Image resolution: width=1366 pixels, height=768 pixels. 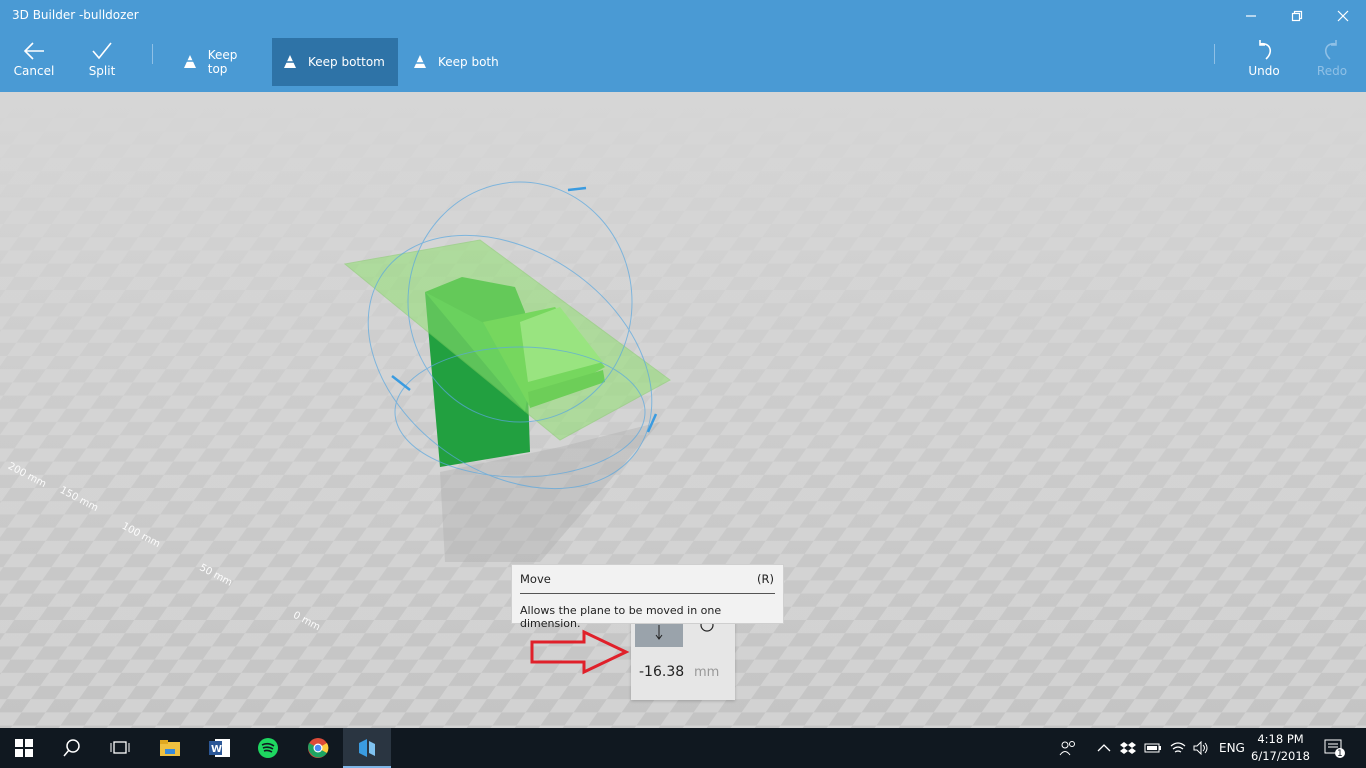 I want to click on undo-icon, so click(x=1265, y=50).